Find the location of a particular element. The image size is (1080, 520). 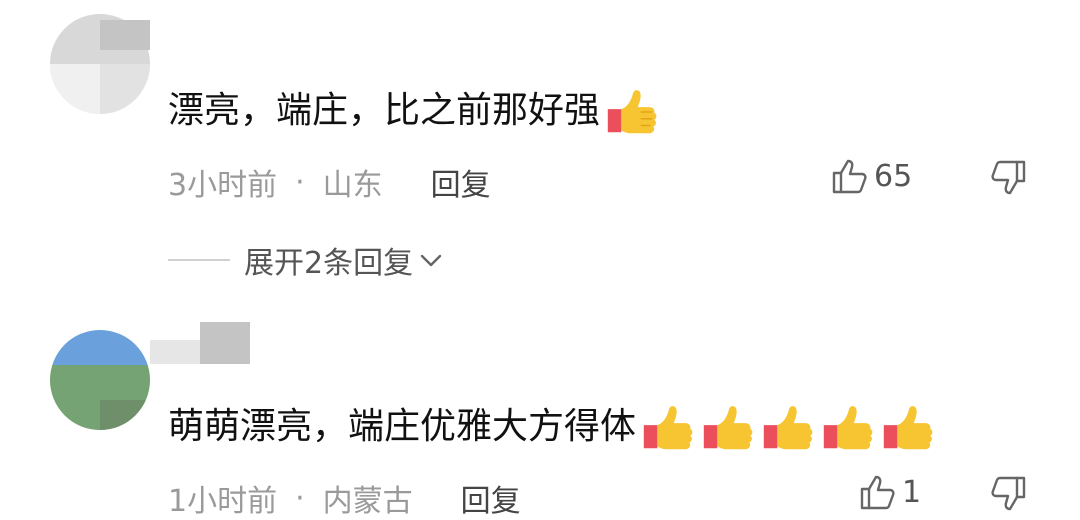

timestamp: 3小时前 is located at coordinates (223, 185).